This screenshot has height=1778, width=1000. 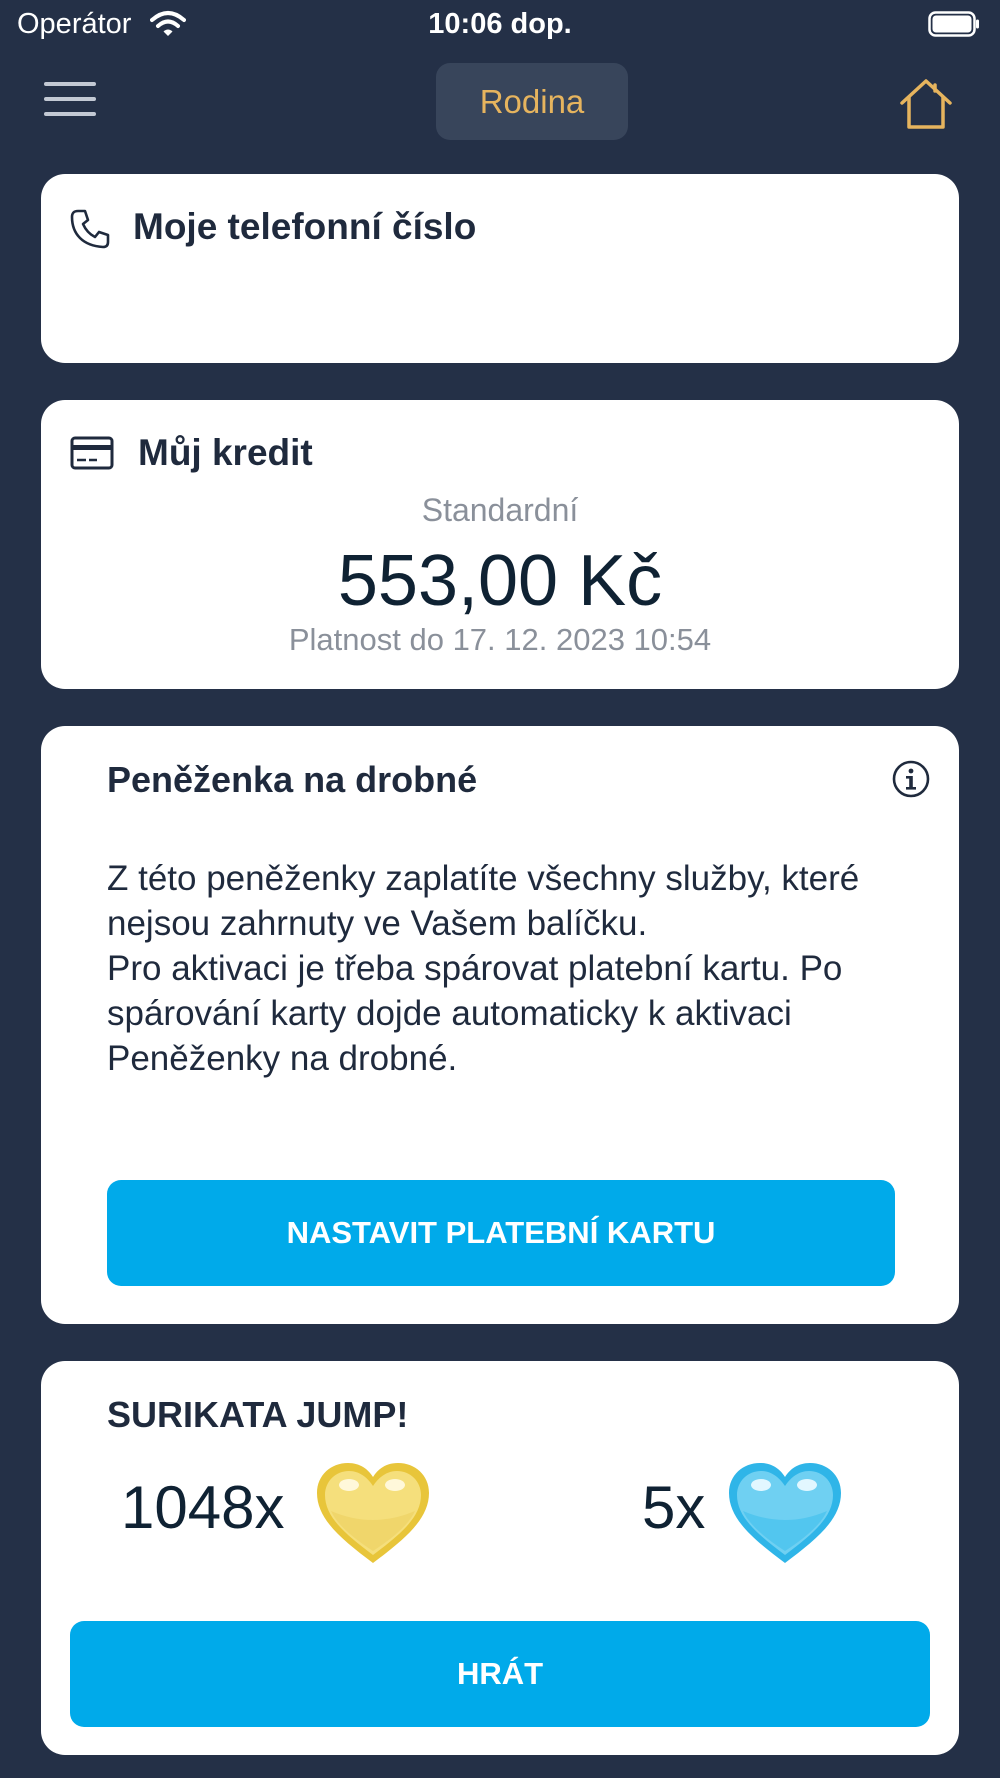 I want to click on phone-icon, so click(x=90, y=231).